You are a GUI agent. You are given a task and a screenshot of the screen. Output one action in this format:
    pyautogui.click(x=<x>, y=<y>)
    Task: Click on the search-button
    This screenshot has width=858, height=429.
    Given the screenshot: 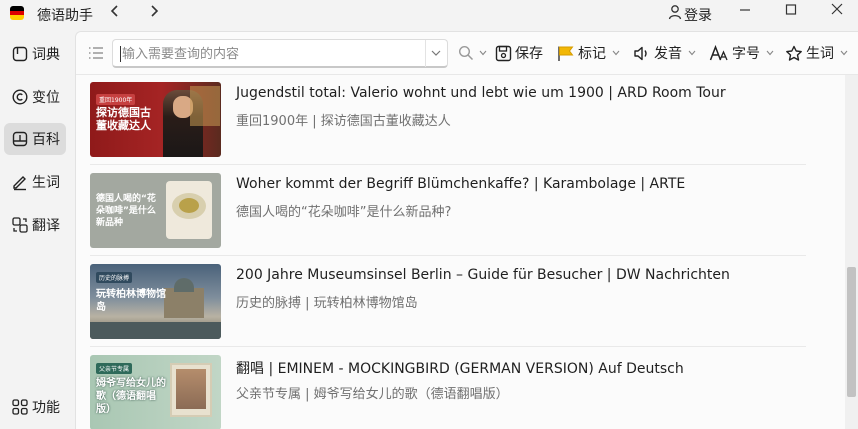 What is the action you would take?
    pyautogui.click(x=474, y=53)
    